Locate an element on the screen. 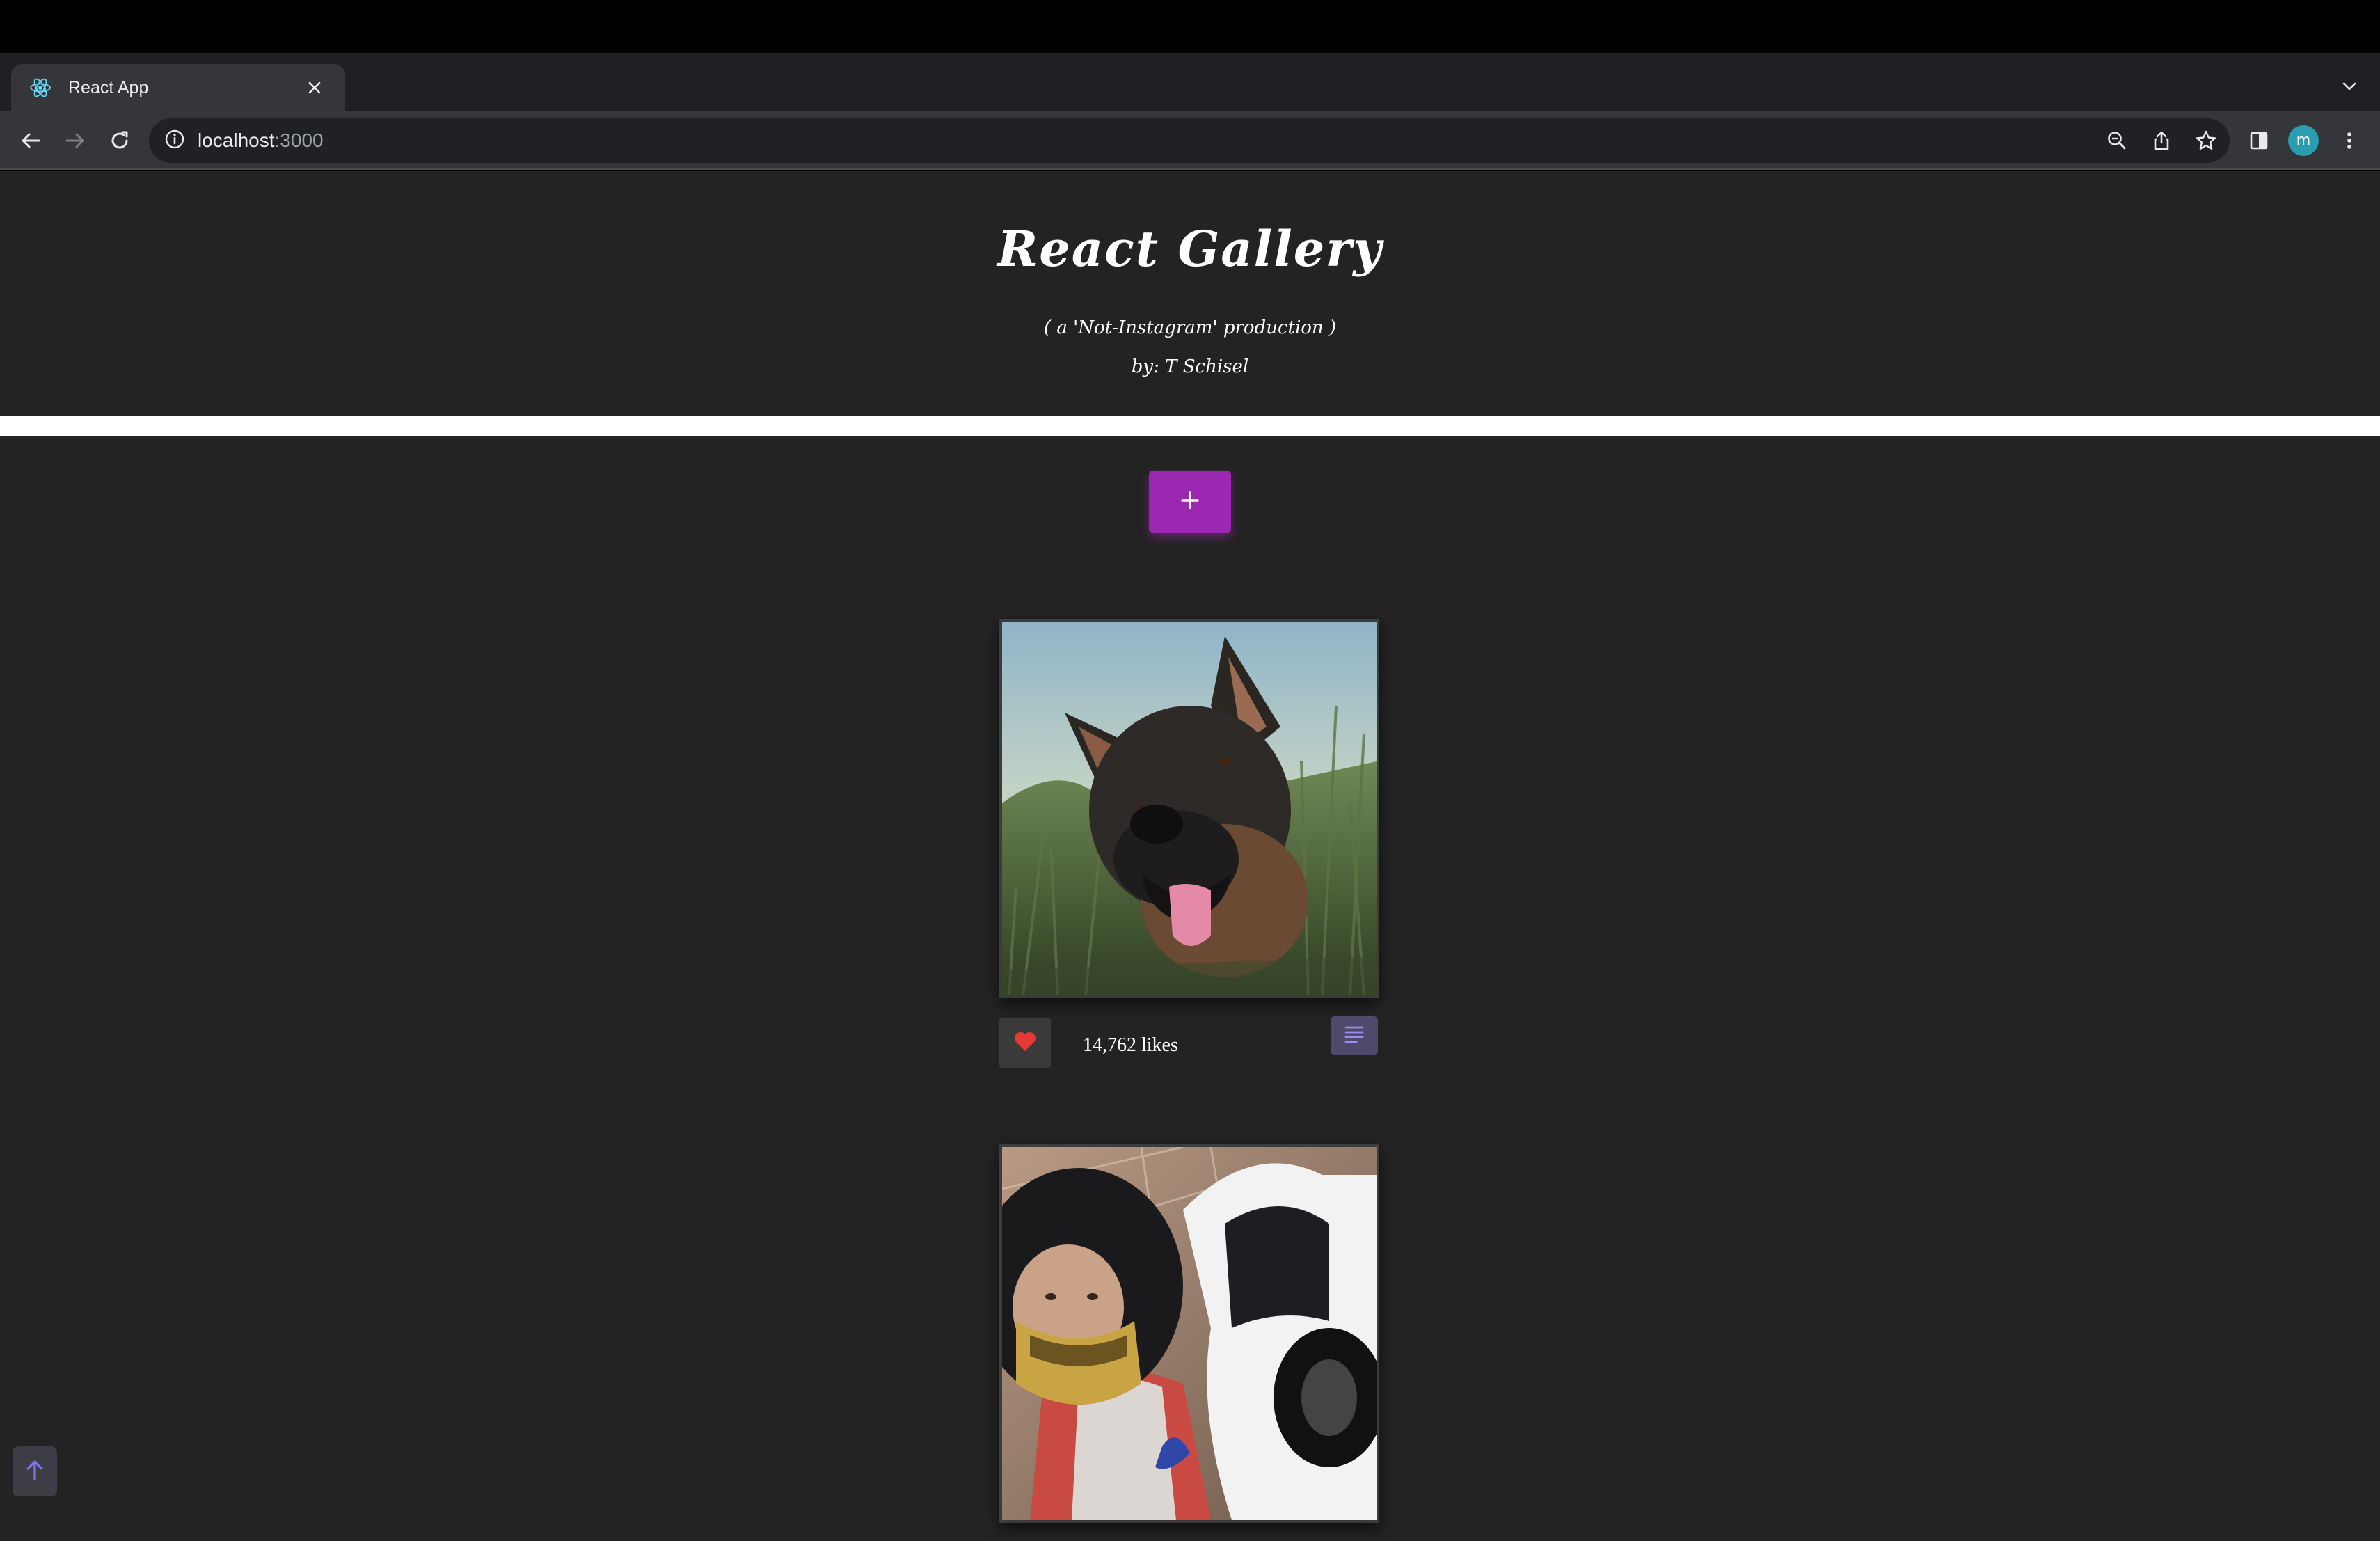 This screenshot has width=2380, height=1541. zoom-icon is located at coordinates (2117, 140).